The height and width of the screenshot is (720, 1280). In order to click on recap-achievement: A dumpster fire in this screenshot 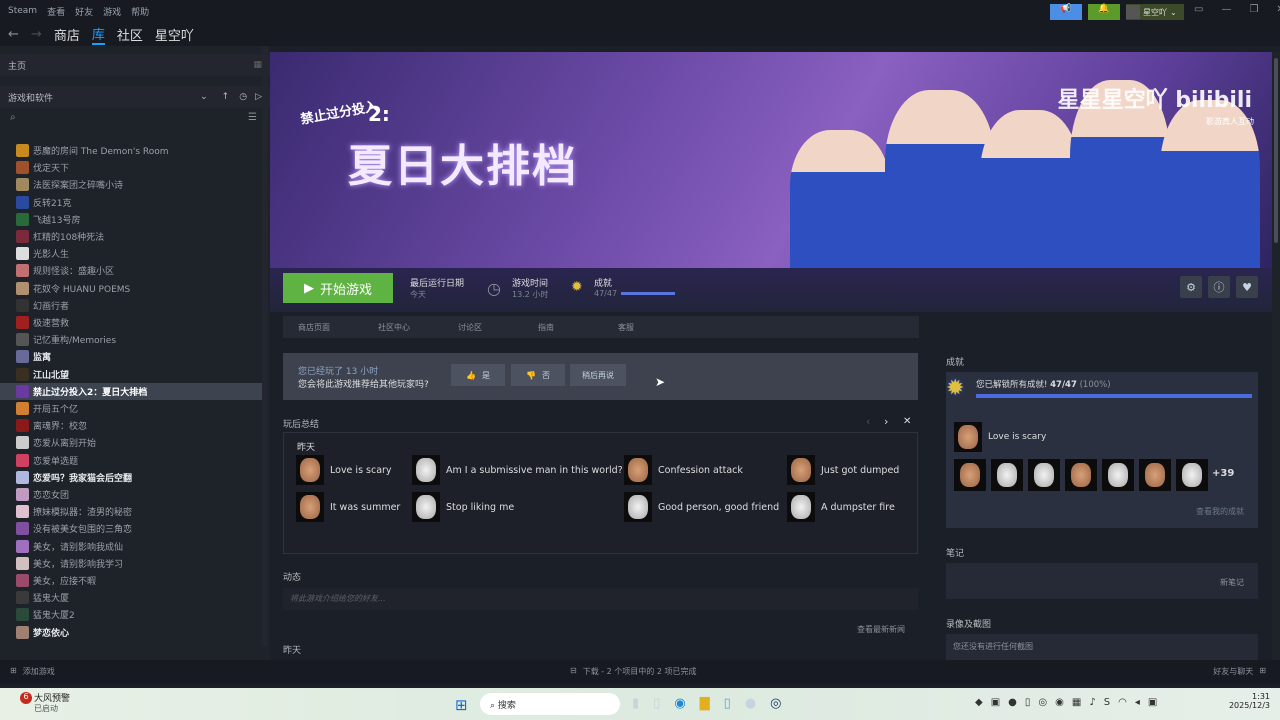, I will do `click(841, 507)`.